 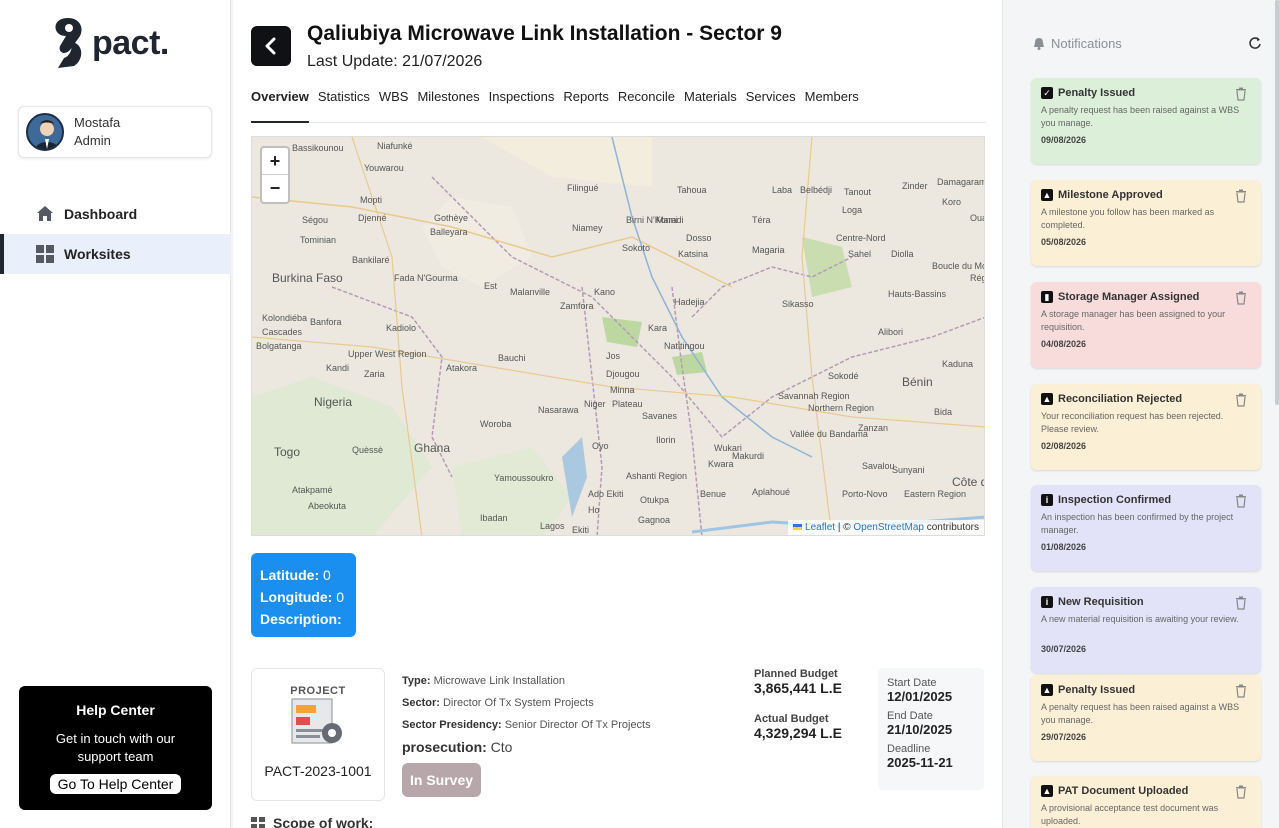 What do you see at coordinates (606, 494) in the screenshot?
I see `map-place-label: Ado Ekiti` at bounding box center [606, 494].